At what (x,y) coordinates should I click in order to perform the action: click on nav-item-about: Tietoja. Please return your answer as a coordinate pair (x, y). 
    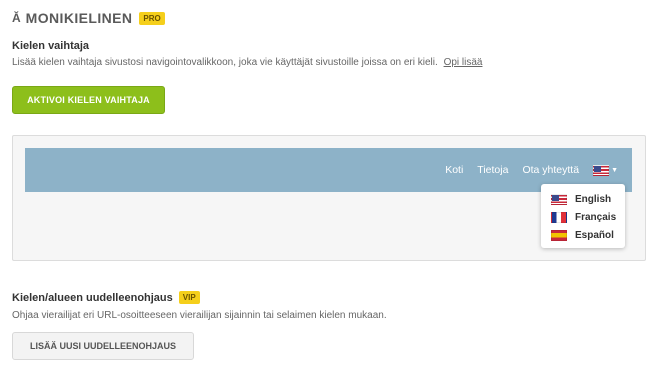
    Looking at the image, I should click on (492, 170).